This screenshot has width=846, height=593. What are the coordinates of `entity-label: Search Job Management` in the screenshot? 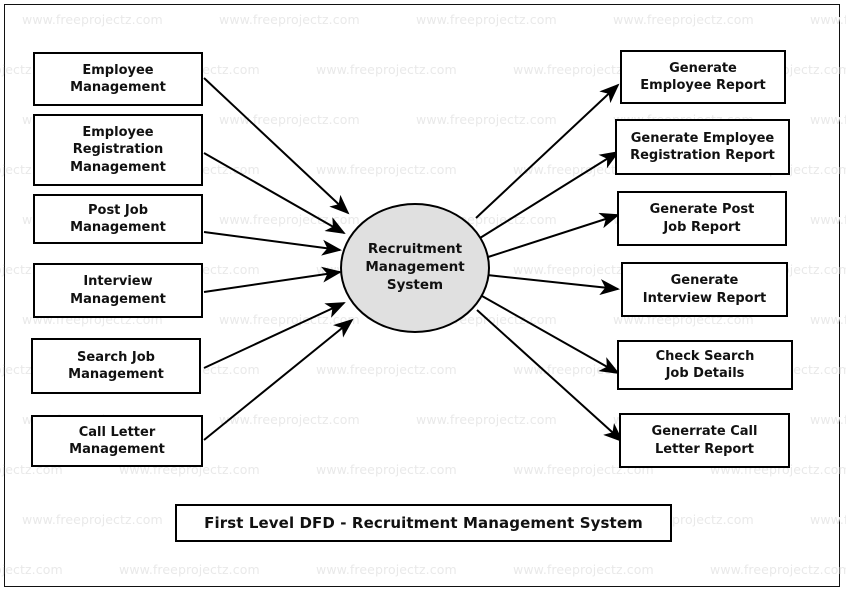 It's located at (116, 366).